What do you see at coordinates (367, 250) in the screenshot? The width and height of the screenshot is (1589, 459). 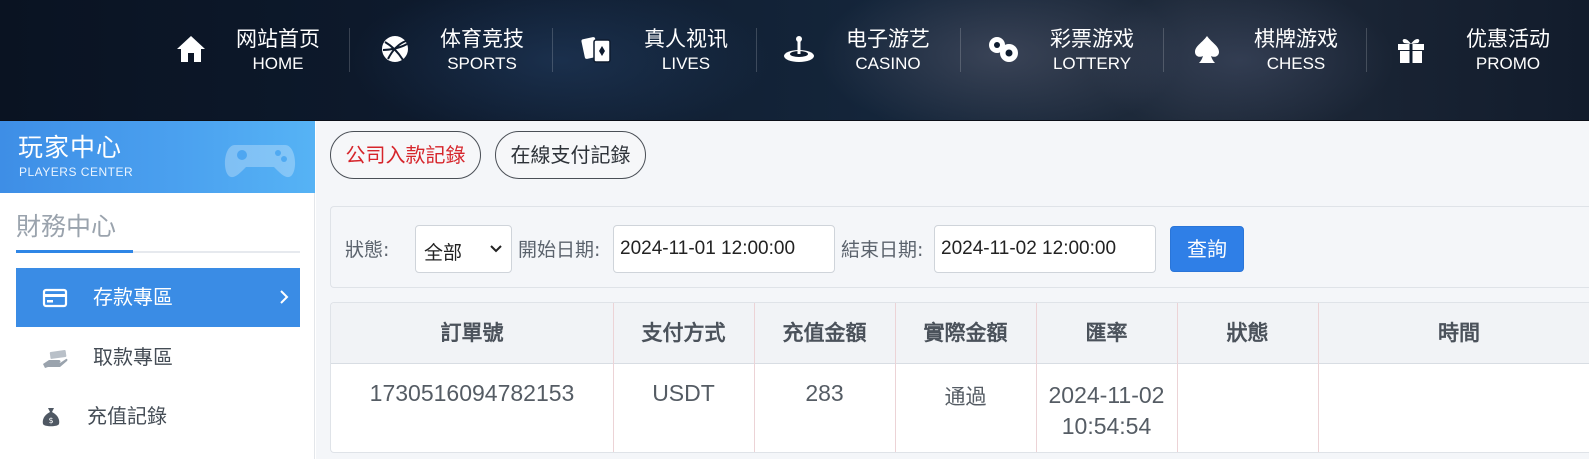 I see `status-label: 狀態:` at bounding box center [367, 250].